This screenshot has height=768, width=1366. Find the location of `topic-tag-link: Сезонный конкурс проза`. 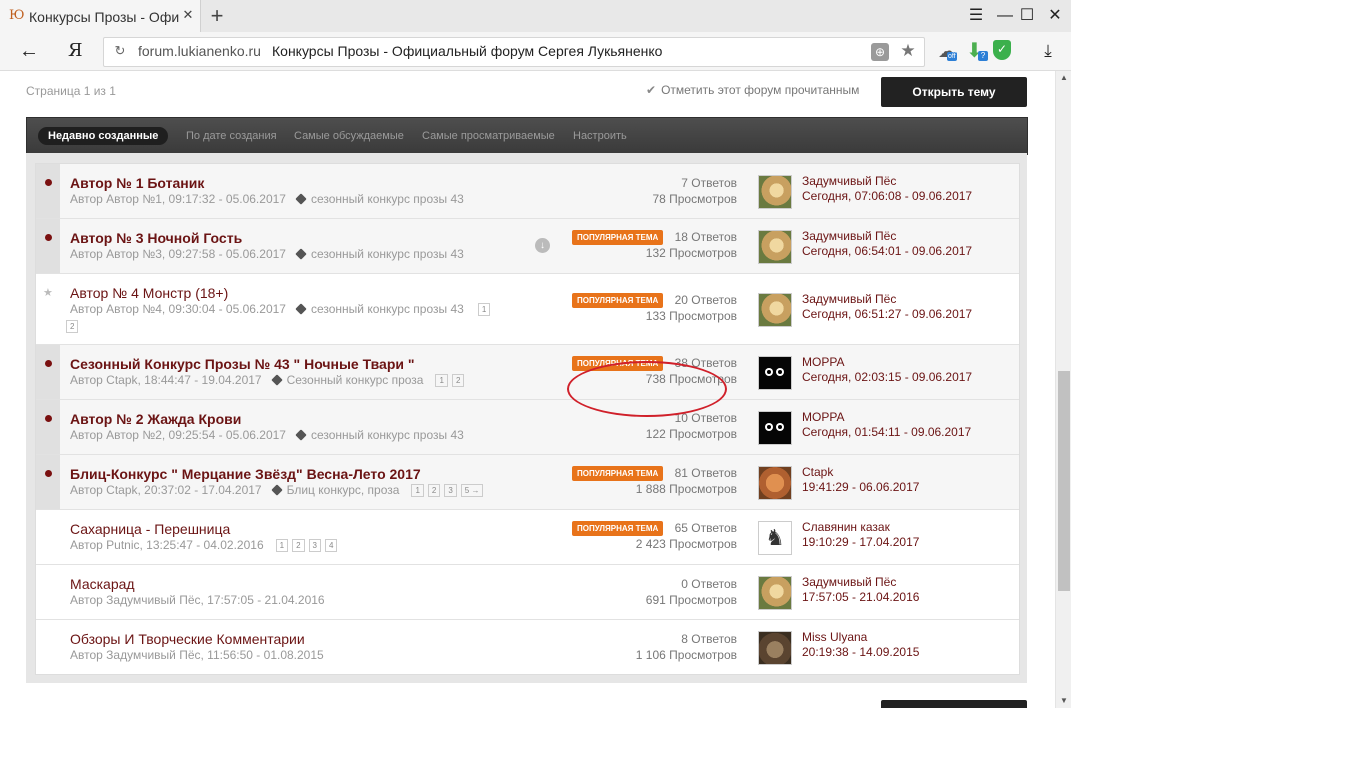

topic-tag-link: Сезонный конкурс проза is located at coordinates (355, 380).